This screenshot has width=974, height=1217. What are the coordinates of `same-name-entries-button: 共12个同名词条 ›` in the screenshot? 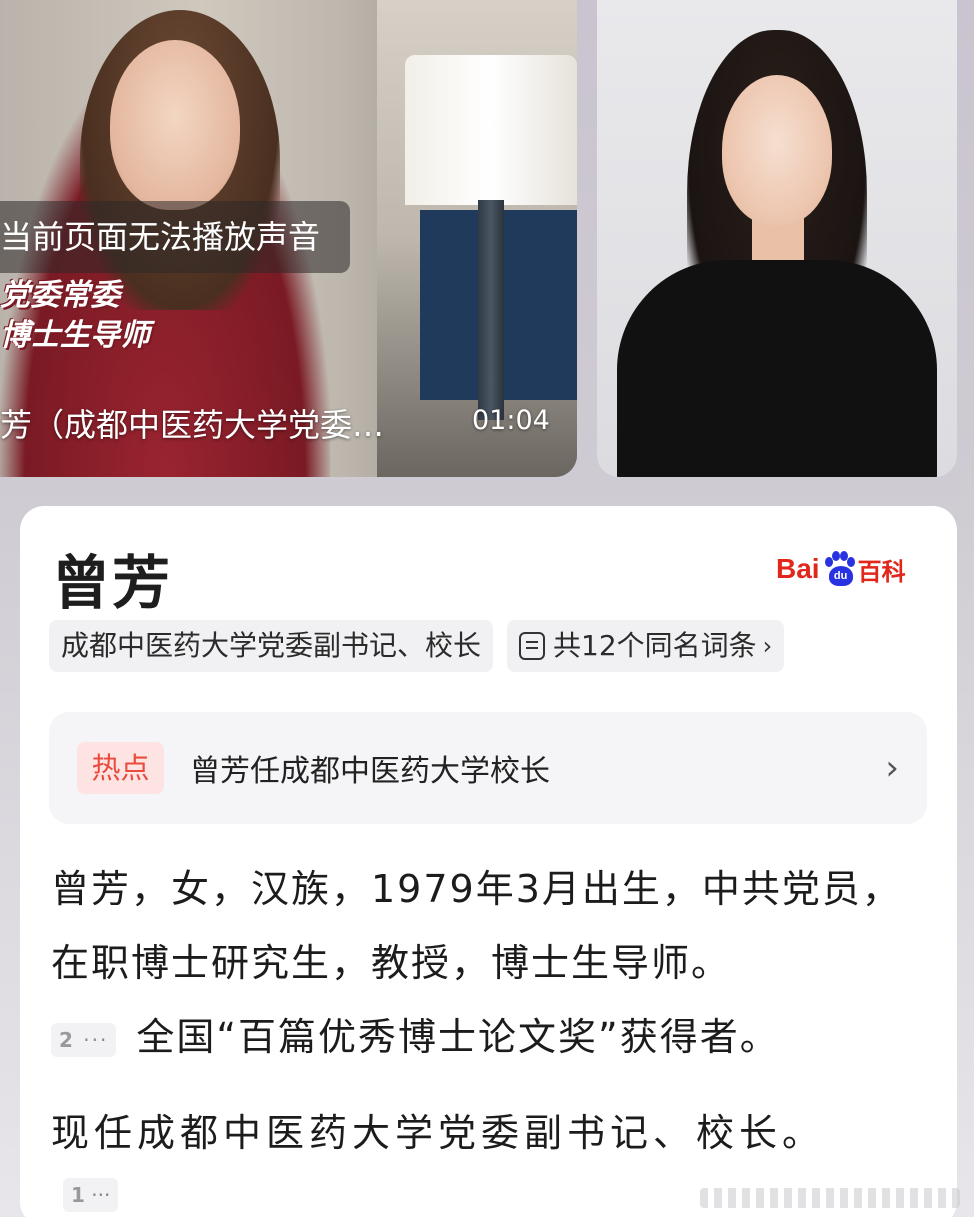 It's located at (646, 646).